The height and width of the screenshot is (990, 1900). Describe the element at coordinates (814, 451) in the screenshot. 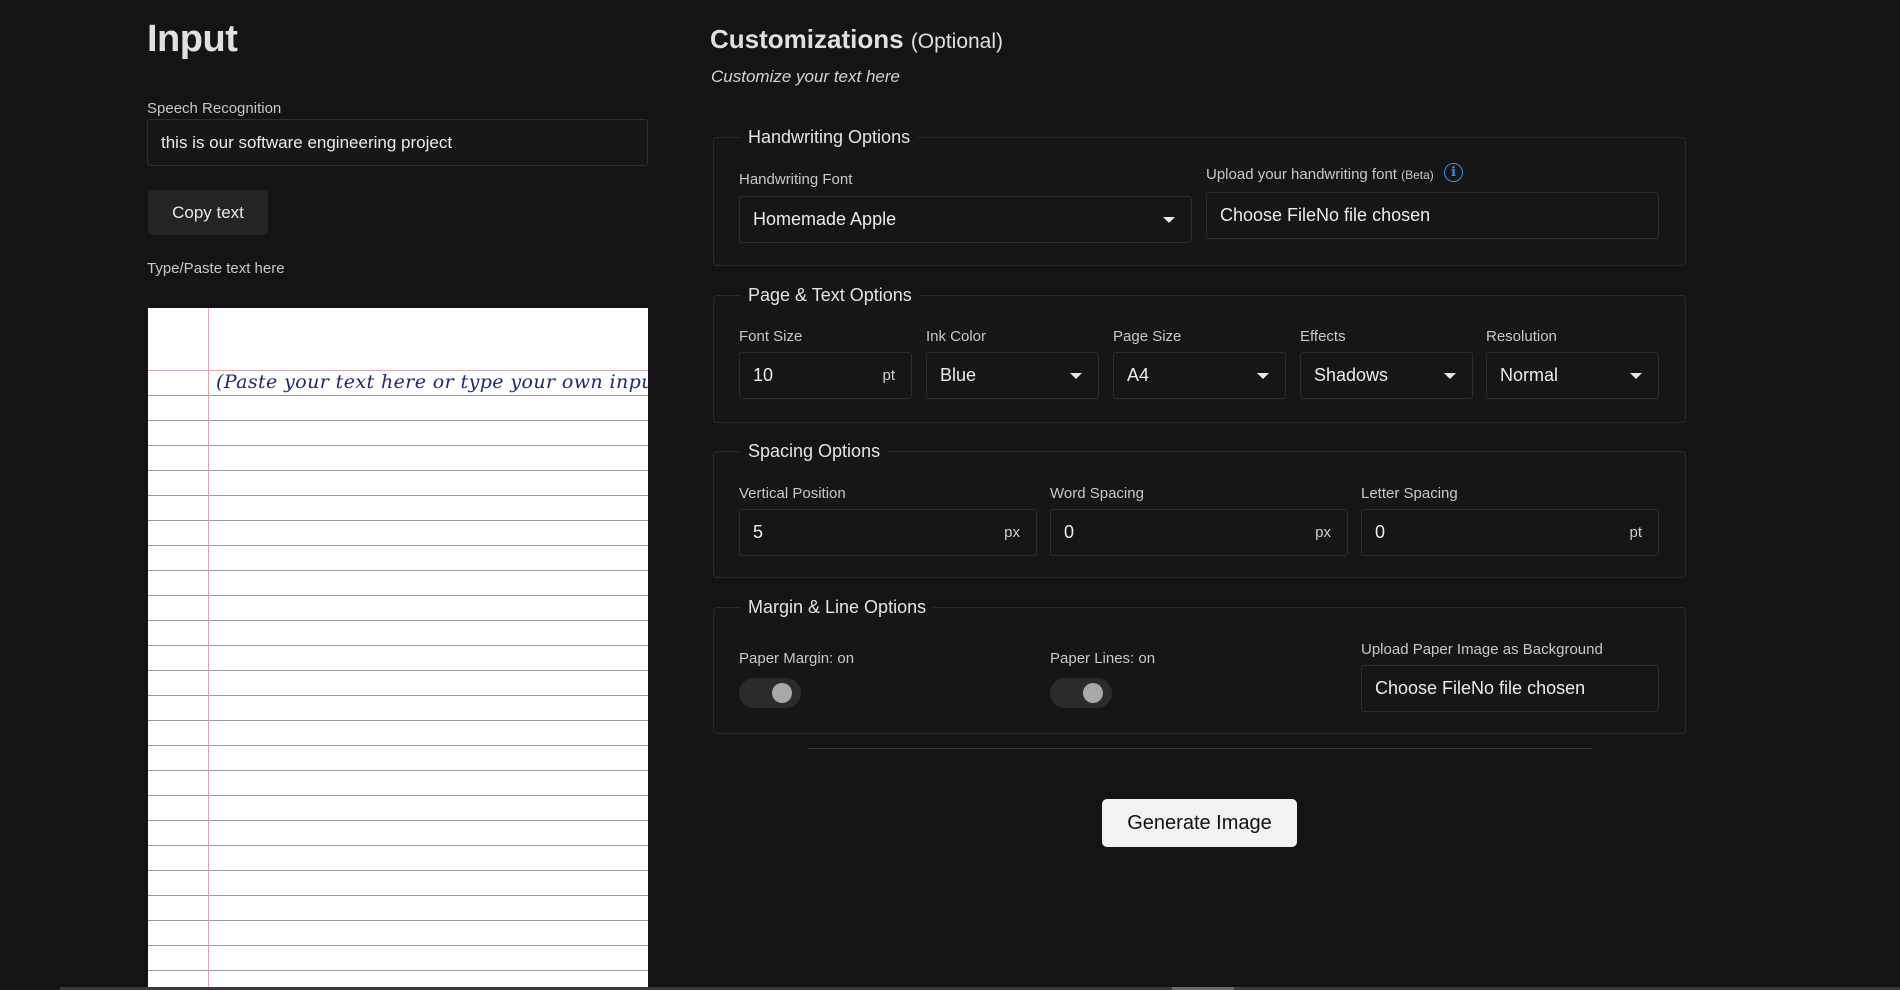

I see `spacing-options-legend: Spacing Options` at that location.